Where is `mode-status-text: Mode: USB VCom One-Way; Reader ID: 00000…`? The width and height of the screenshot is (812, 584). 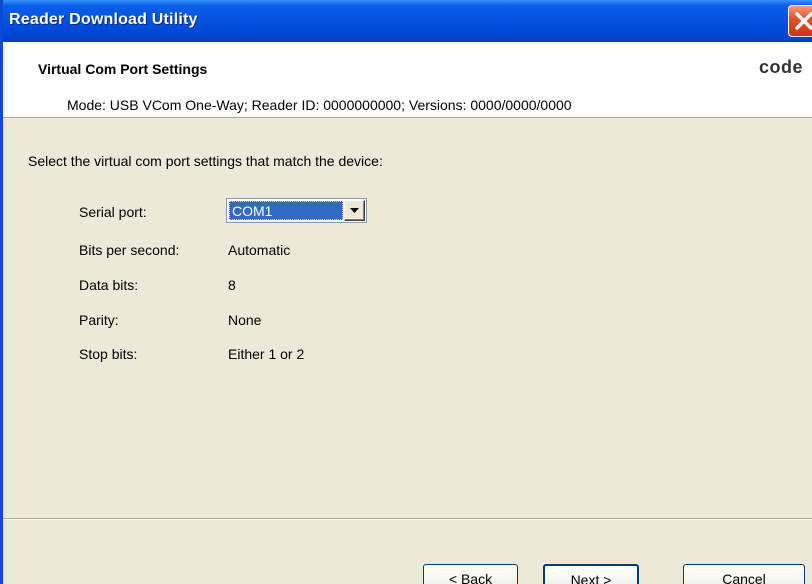
mode-status-text: Mode: USB VCom One-Way; Reader ID: 00000… is located at coordinates (319, 105).